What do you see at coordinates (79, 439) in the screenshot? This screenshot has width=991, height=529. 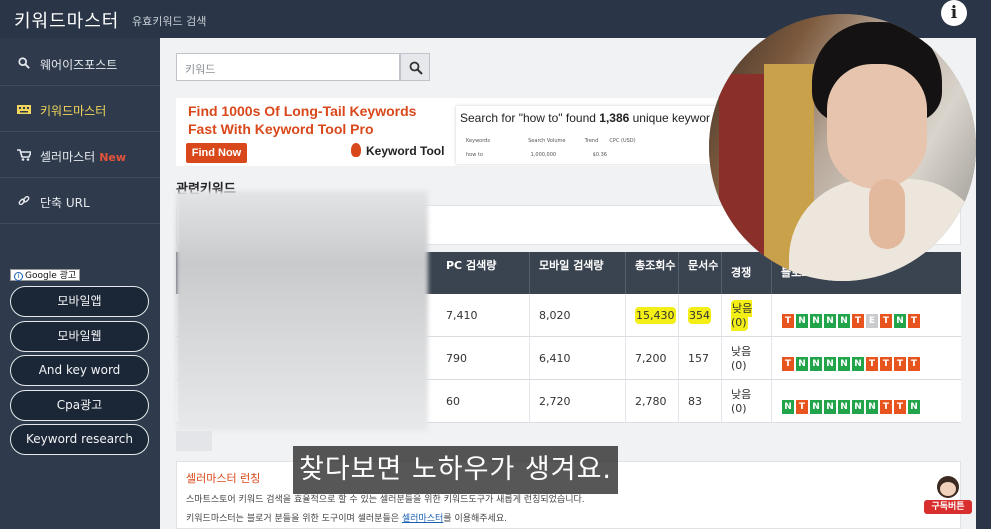 I see `ad-pill-keyword-research: Keyword research` at bounding box center [79, 439].